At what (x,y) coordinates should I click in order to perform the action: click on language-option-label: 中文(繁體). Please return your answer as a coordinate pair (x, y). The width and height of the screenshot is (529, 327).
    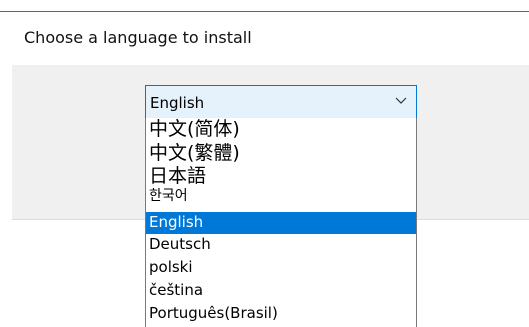
    Looking at the image, I should click on (194, 153).